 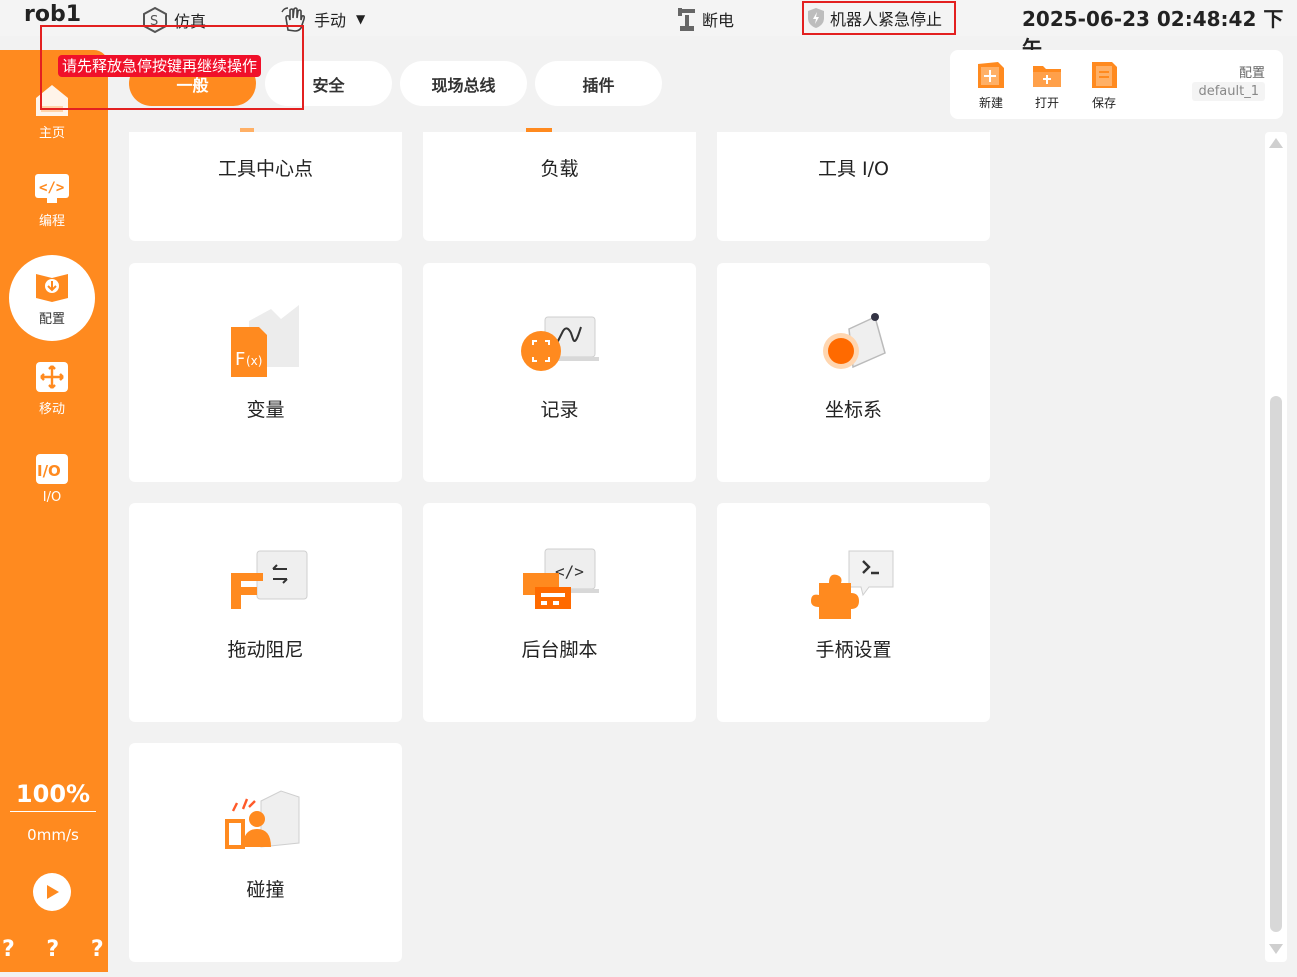 I want to click on tile-collision: 碰撞, so click(x=265, y=852).